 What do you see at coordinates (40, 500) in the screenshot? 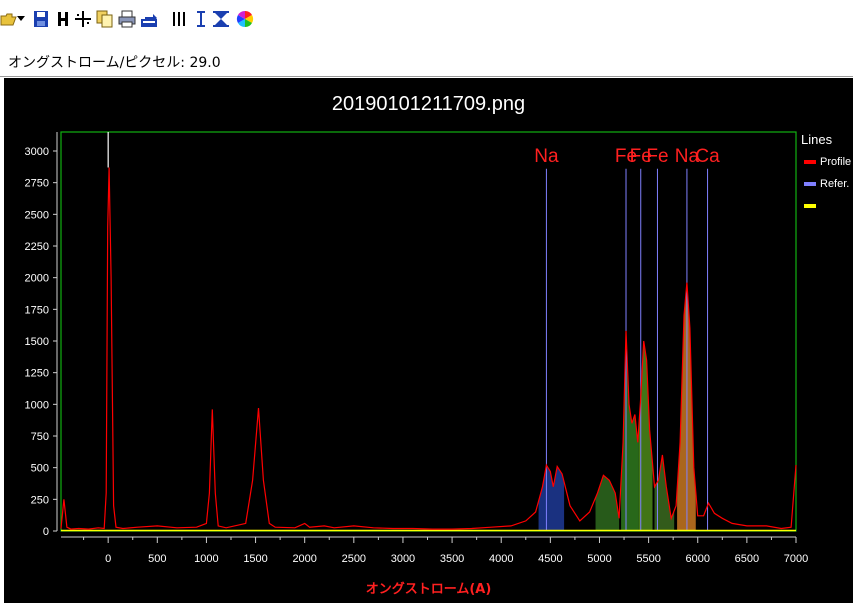
I see `y-tick-label-1: 250` at bounding box center [40, 500].